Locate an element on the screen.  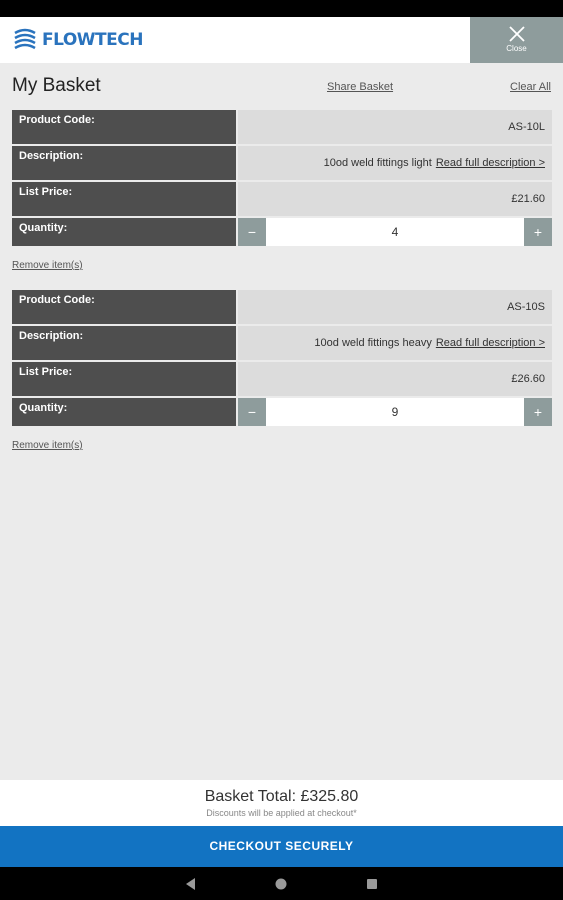
product-code-row: Product Code: AS-10S is located at coordinates (282, 307).